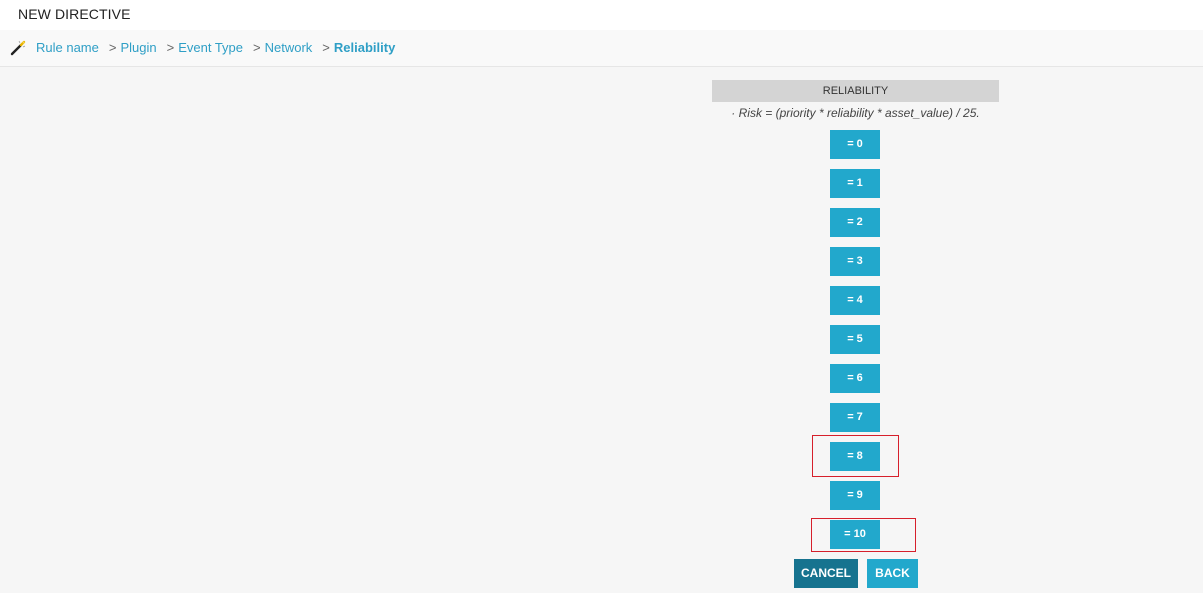  What do you see at coordinates (826, 573) in the screenshot?
I see `cancel-button: CANCEL` at bounding box center [826, 573].